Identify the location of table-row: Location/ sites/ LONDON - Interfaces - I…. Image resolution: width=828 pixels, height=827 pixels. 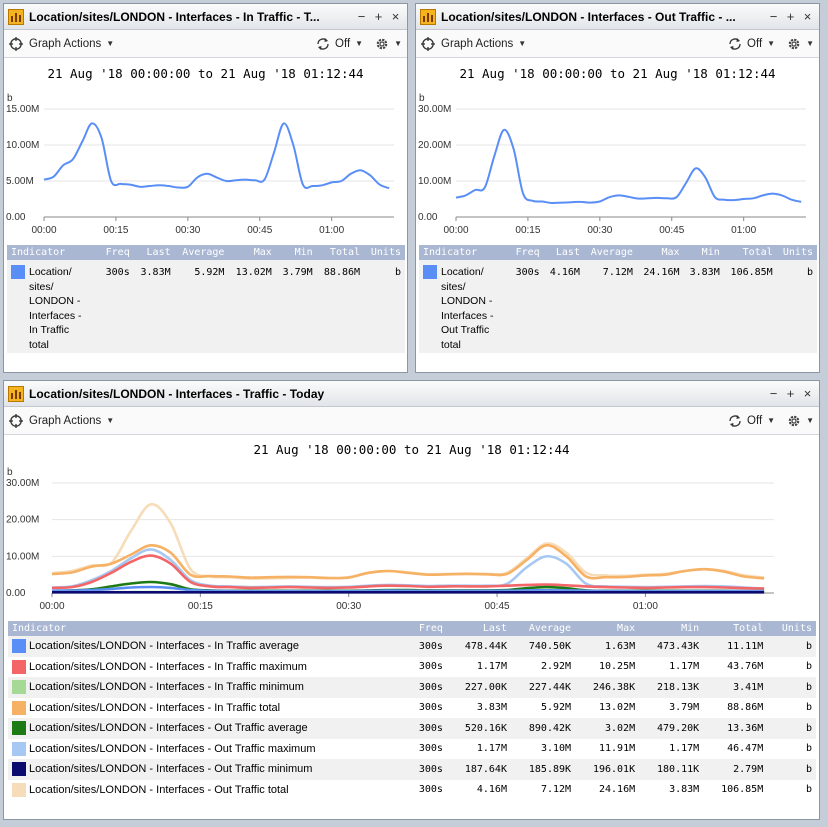
(206, 306).